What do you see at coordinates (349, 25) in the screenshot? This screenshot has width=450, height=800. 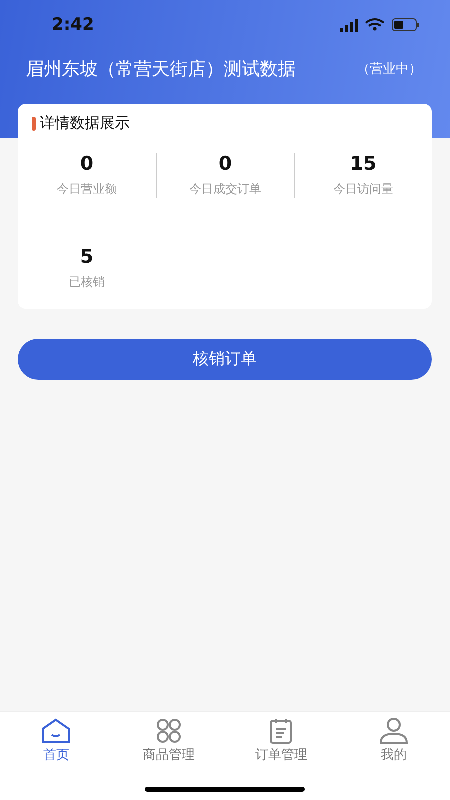 I see `signal-icon` at bounding box center [349, 25].